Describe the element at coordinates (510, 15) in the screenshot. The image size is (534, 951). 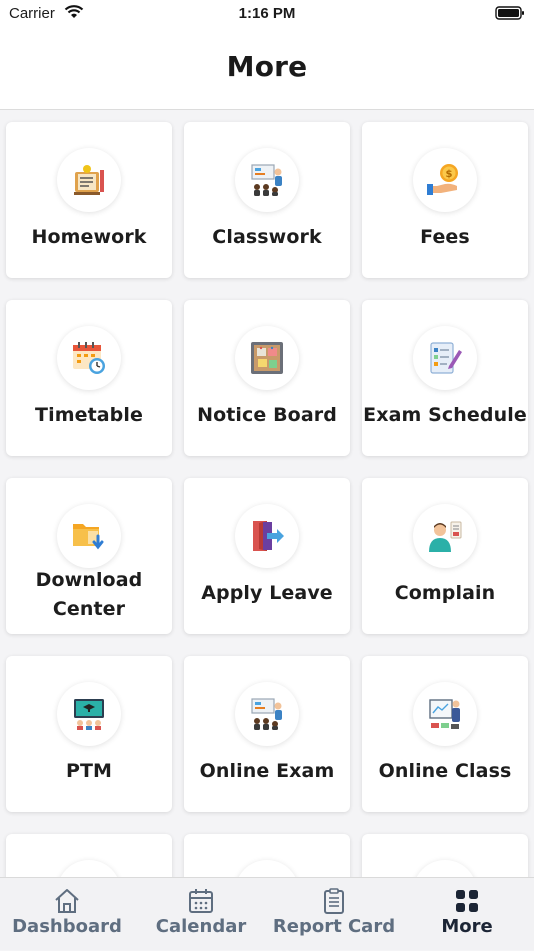
I see `battery-icon` at that location.